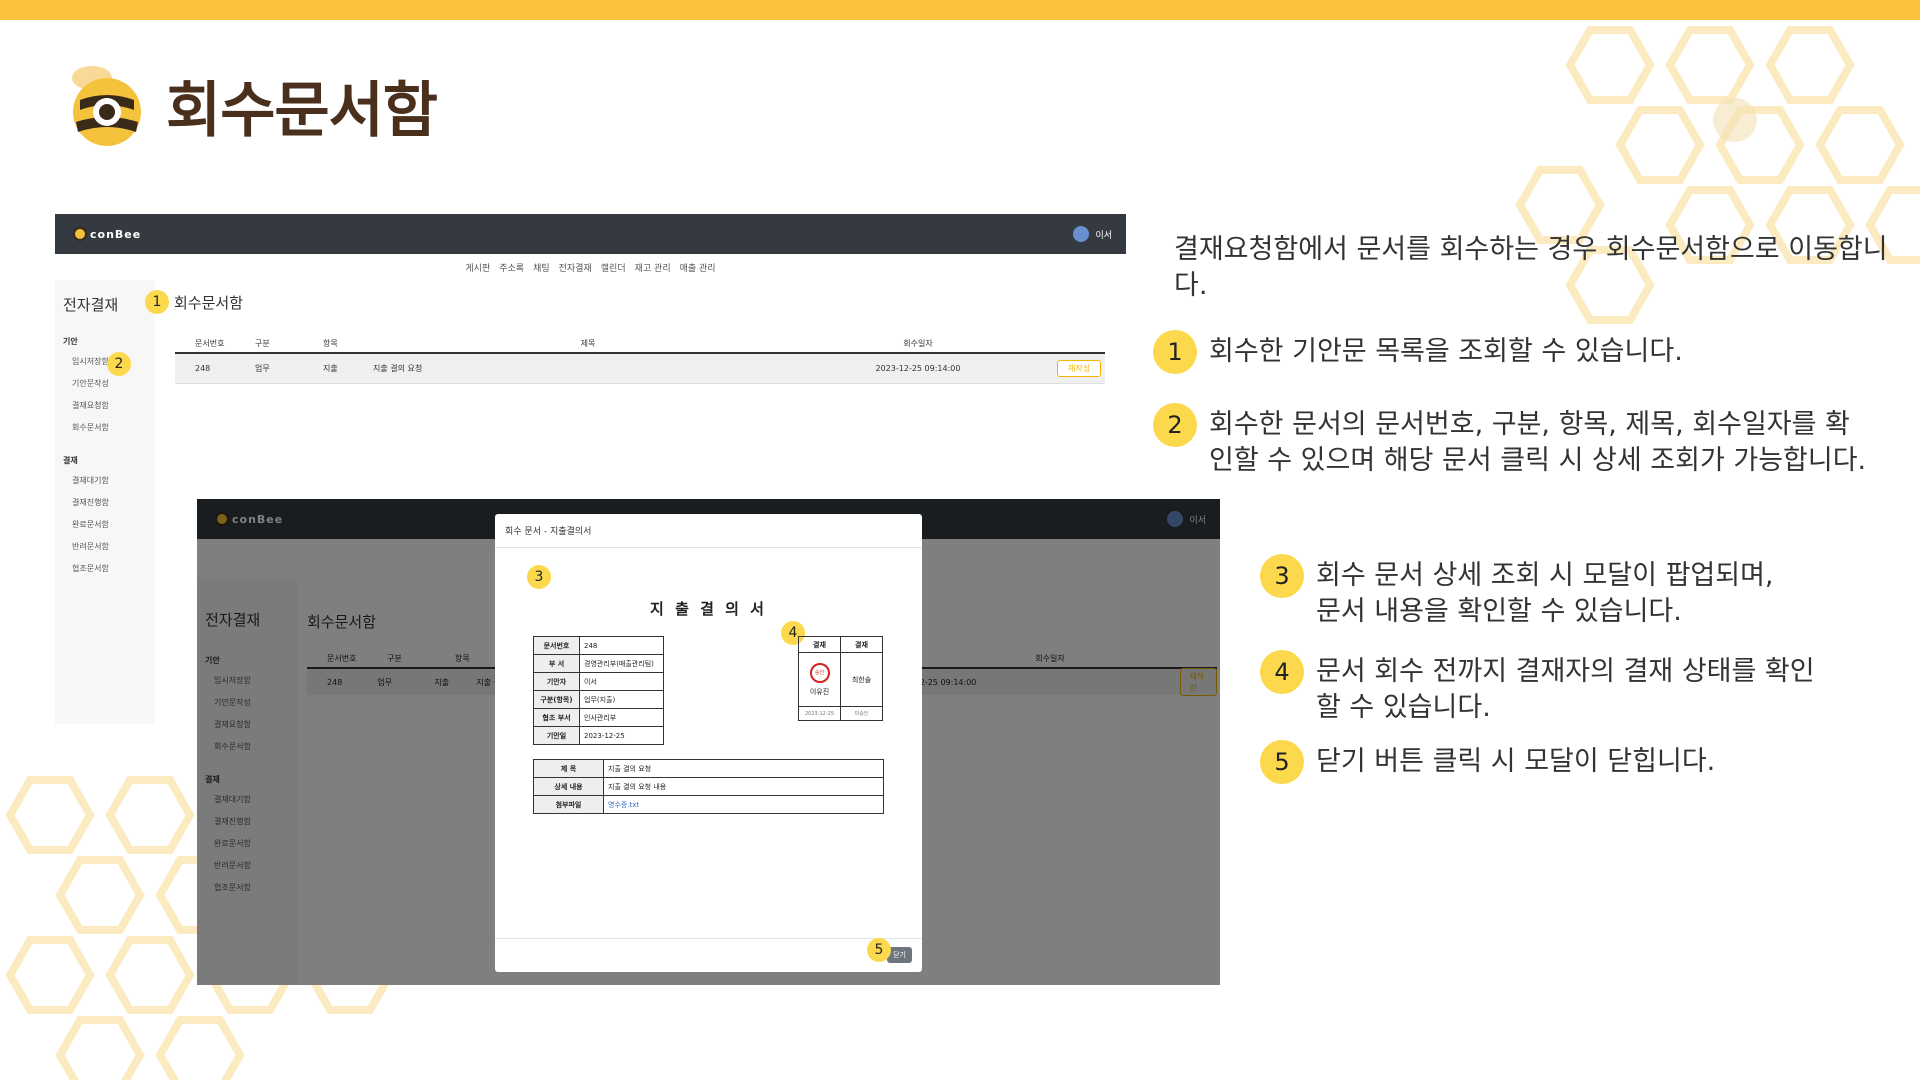 The image size is (1920, 1080). I want to click on sidebar-item-rejected: 반려문서함, so click(105, 547).